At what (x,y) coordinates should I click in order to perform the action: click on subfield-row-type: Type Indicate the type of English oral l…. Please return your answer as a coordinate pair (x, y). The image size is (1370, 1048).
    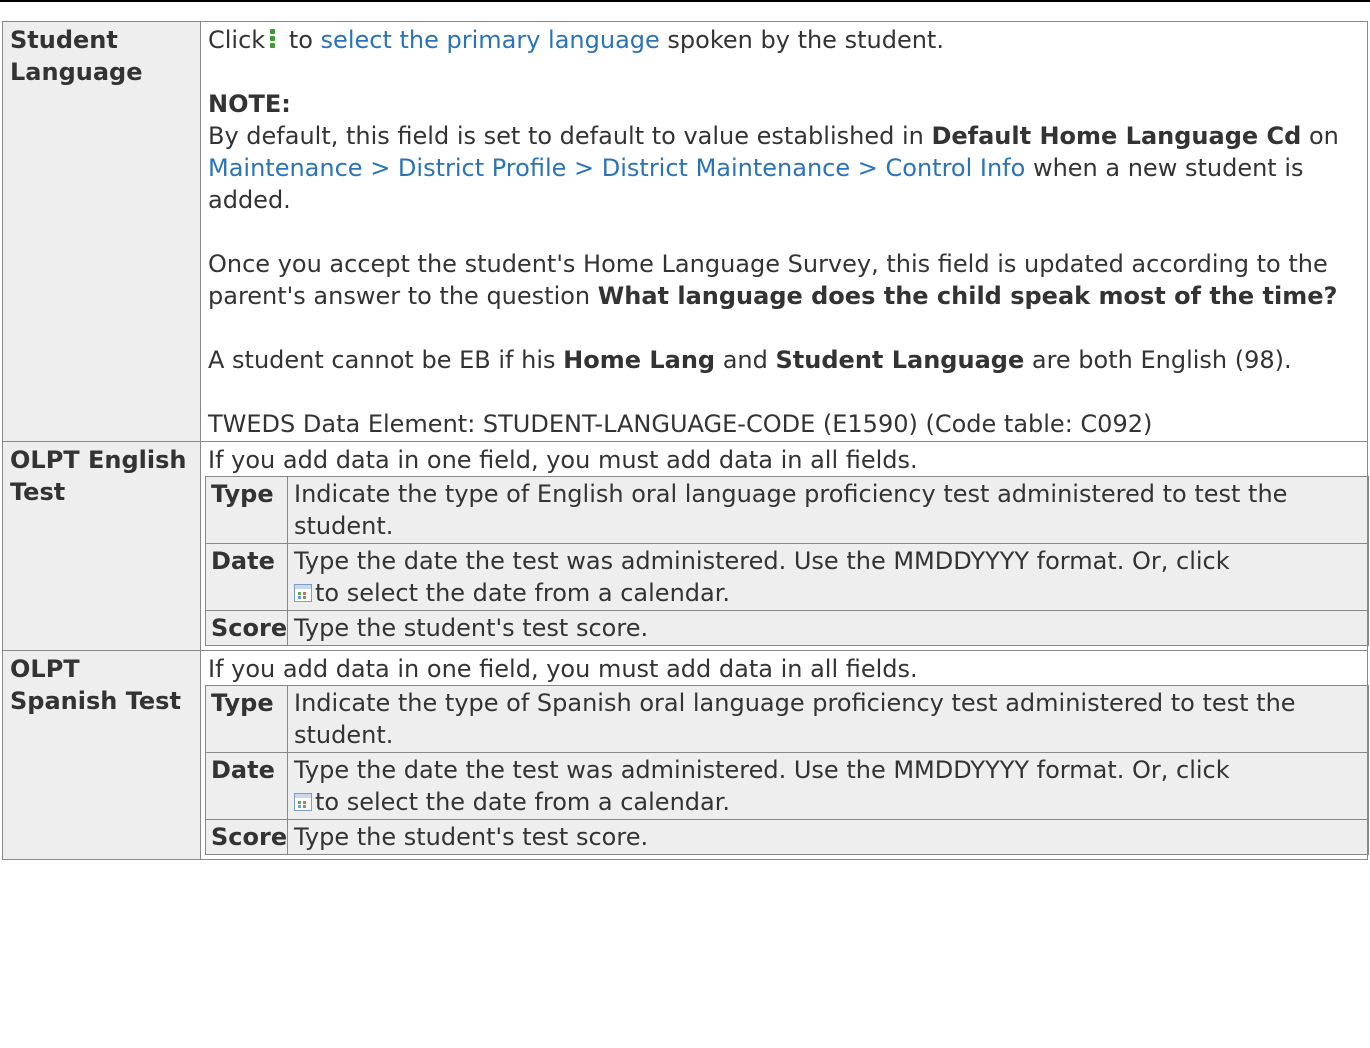
    Looking at the image, I should click on (787, 510).